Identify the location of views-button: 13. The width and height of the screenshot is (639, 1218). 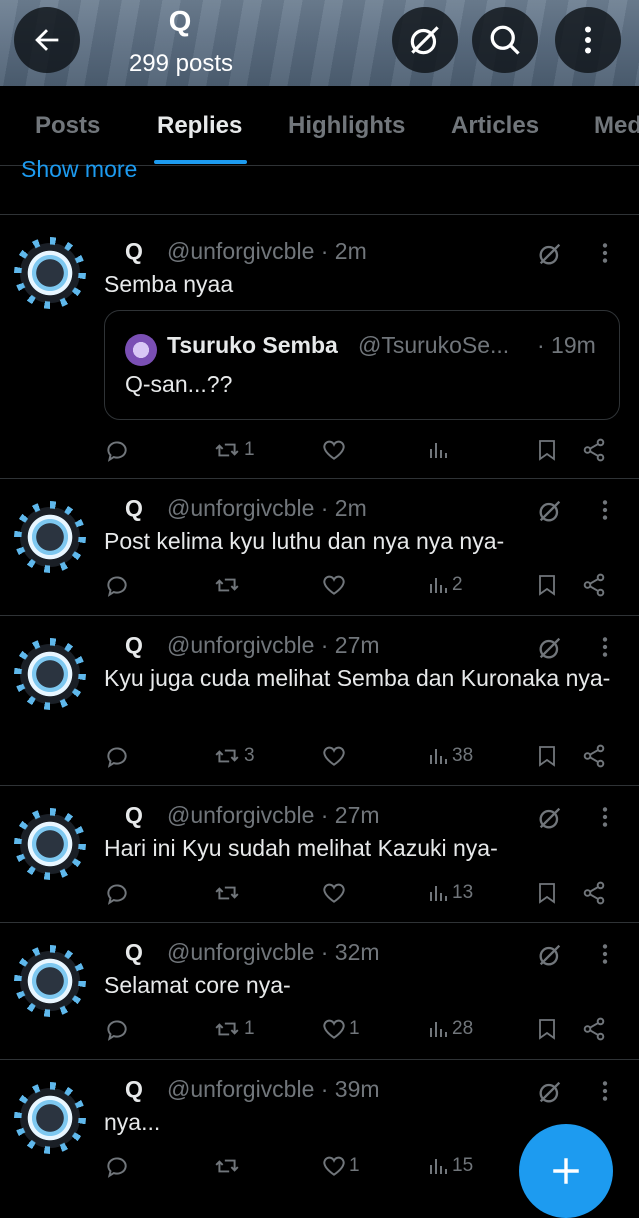
(449, 893).